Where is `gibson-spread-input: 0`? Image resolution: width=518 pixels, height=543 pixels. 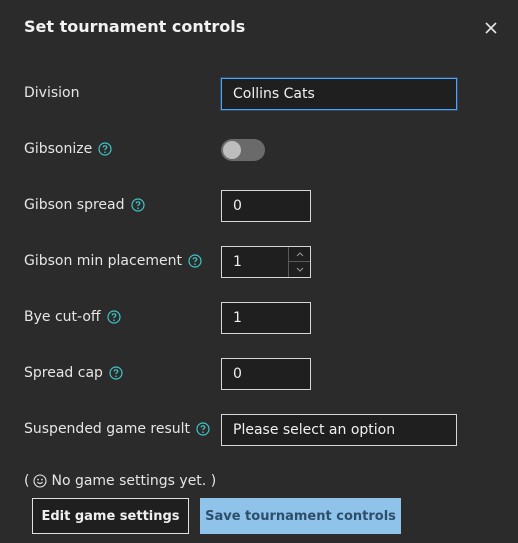
gibson-spread-input: 0 is located at coordinates (266, 206).